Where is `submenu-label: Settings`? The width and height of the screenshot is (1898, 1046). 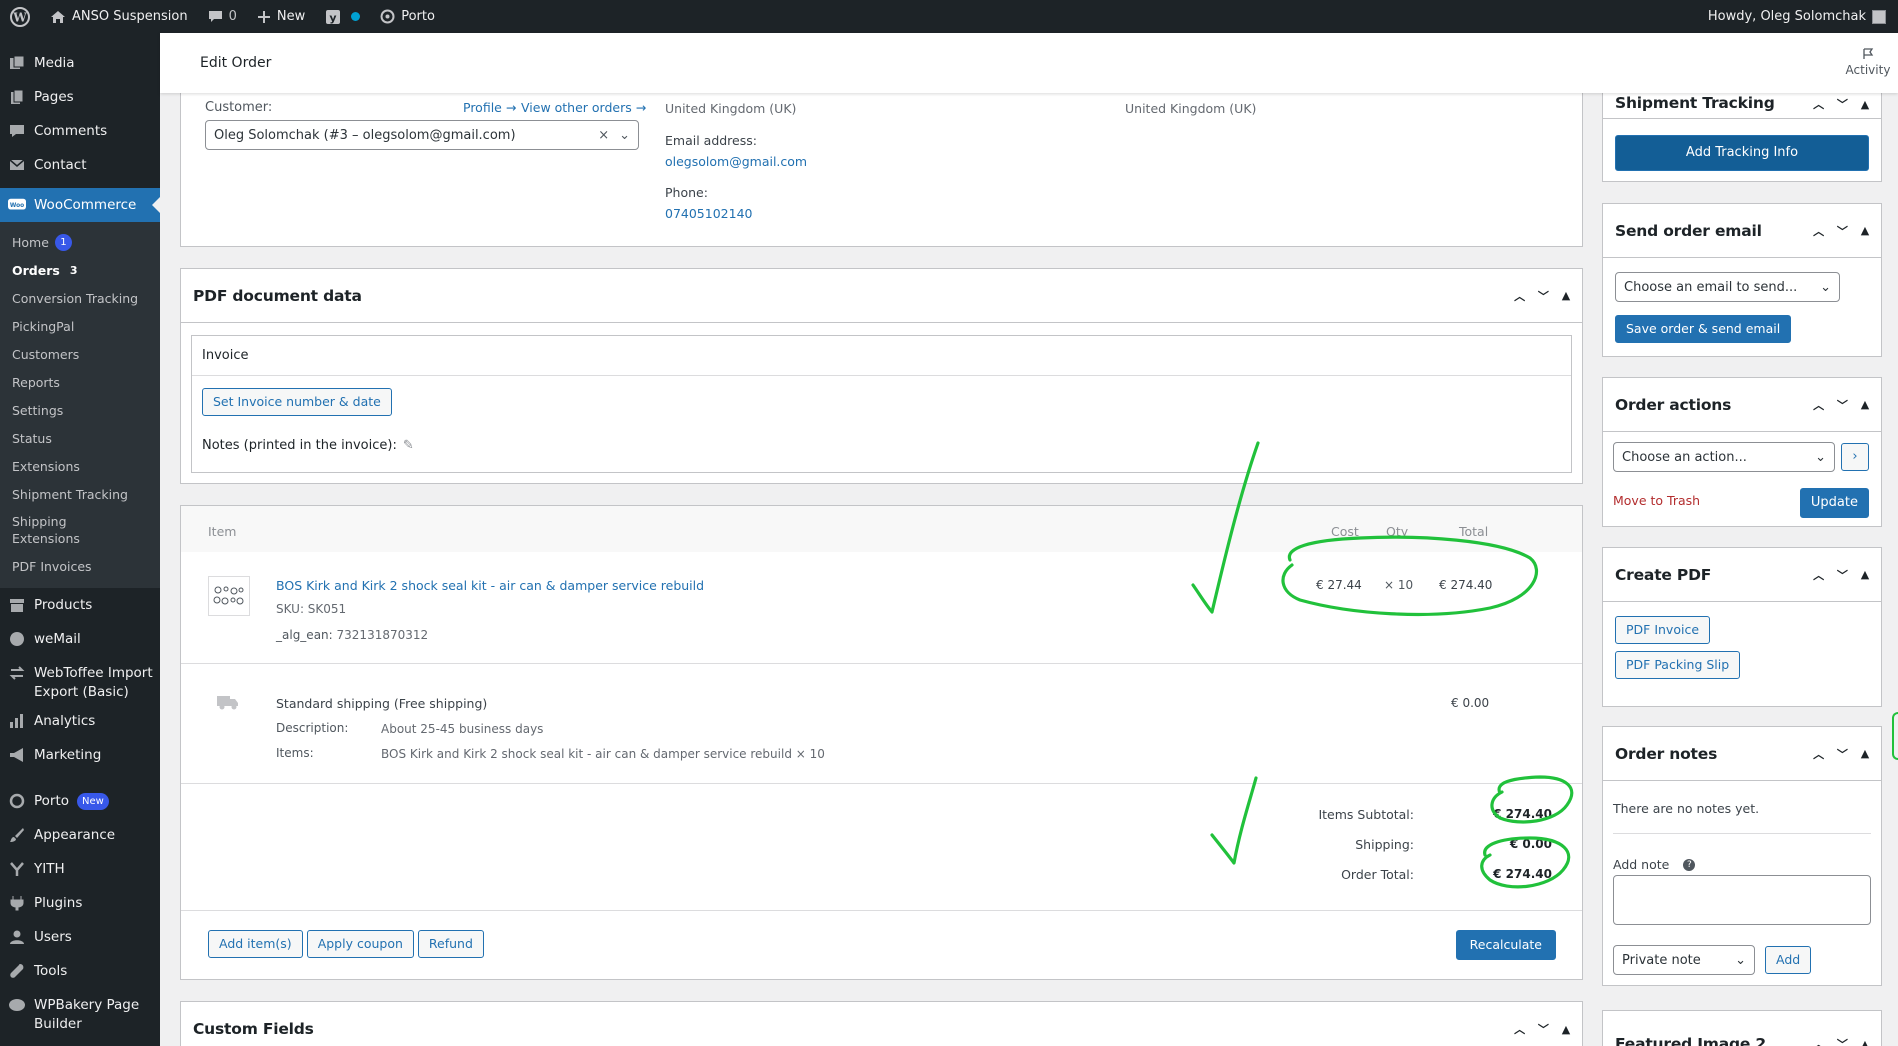 submenu-label: Settings is located at coordinates (38, 410).